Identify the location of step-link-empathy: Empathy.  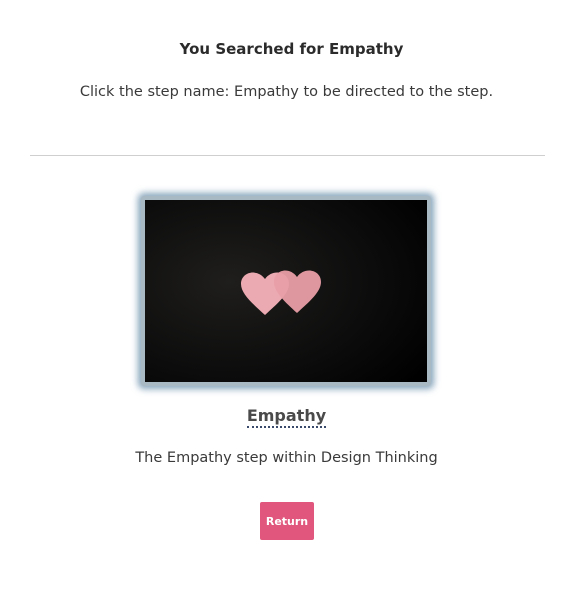
(286, 417).